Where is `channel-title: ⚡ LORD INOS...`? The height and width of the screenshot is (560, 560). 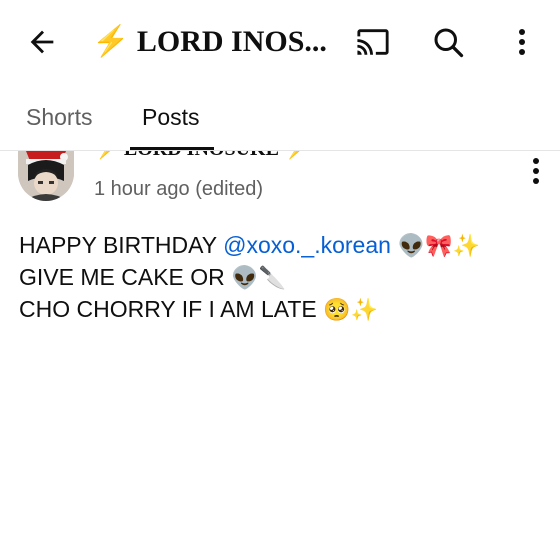 channel-title: ⚡ LORD INOS... is located at coordinates (209, 41).